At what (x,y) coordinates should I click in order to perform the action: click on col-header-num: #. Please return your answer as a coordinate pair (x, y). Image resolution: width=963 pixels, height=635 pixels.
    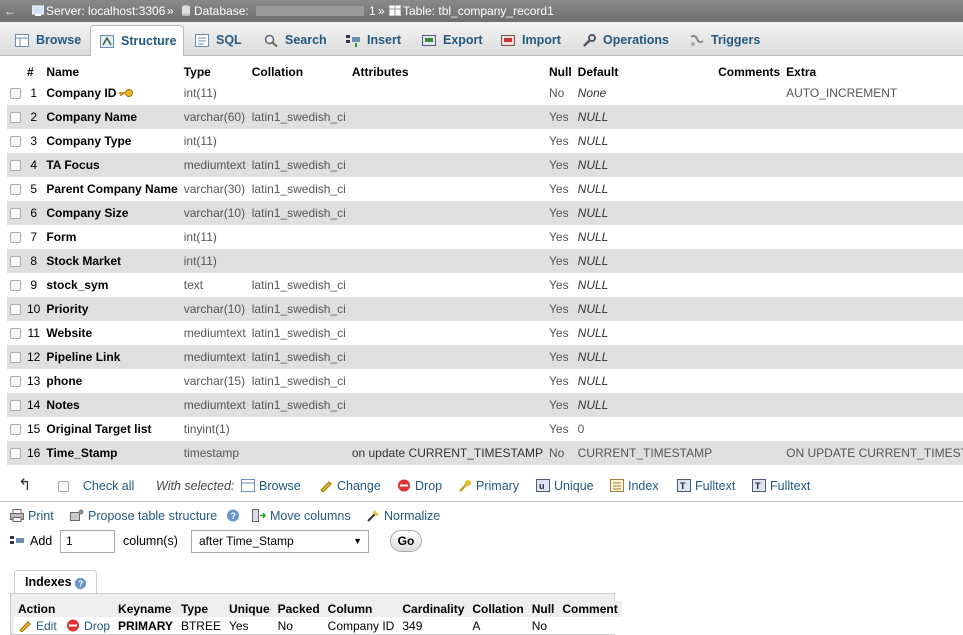
    Looking at the image, I should click on (34, 72).